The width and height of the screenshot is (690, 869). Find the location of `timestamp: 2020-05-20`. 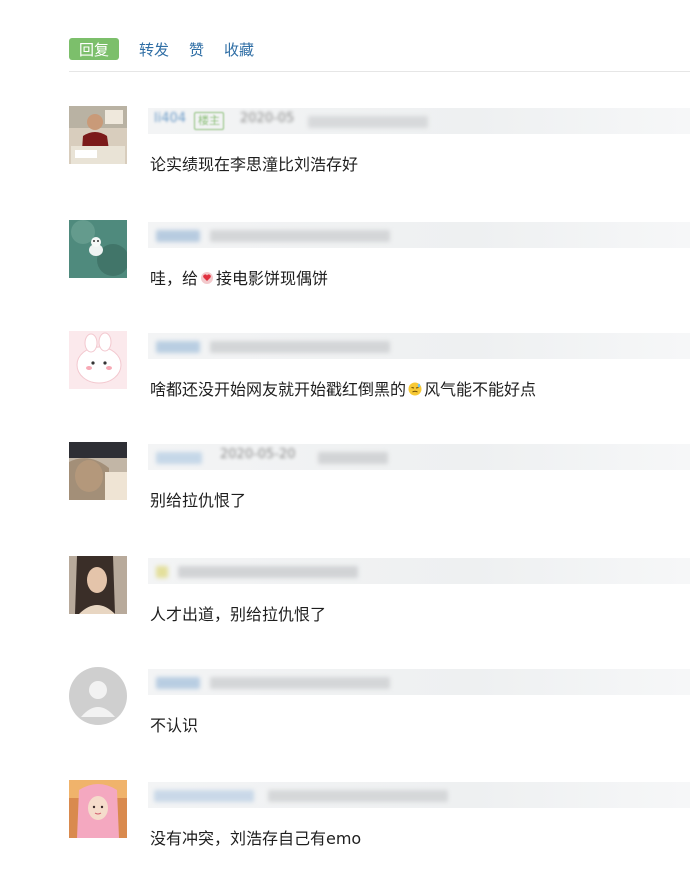

timestamp: 2020-05-20 is located at coordinates (258, 454).